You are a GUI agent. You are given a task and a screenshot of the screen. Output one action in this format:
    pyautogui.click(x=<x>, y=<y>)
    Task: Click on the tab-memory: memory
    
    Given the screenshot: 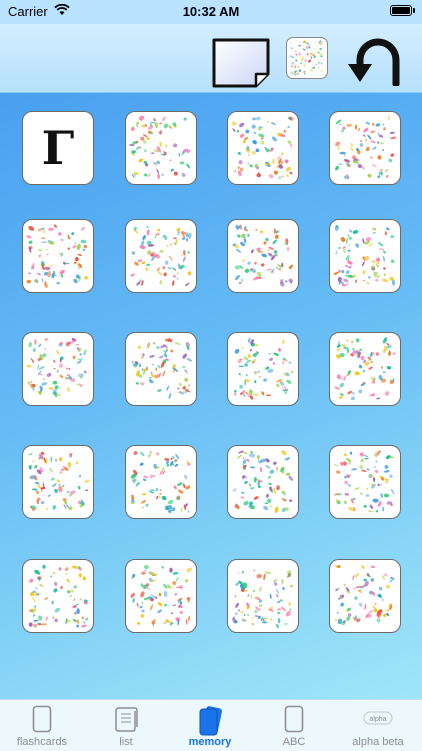 What is the action you would take?
    pyautogui.click(x=210, y=725)
    